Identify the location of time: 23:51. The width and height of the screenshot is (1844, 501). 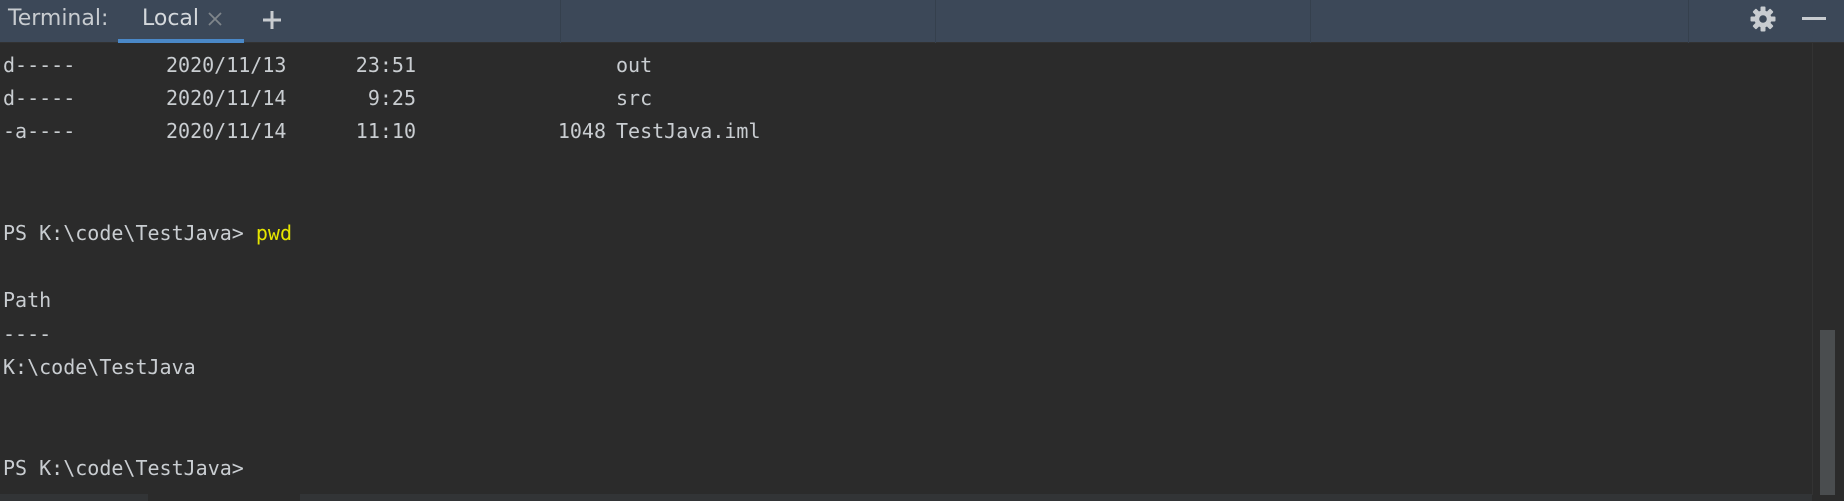
(385, 65).